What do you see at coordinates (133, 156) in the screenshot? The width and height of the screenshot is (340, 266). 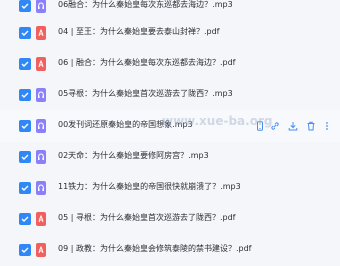 I see `file-name: 02天命：为什么秦始皇要修阿房宫？.mp3` at bounding box center [133, 156].